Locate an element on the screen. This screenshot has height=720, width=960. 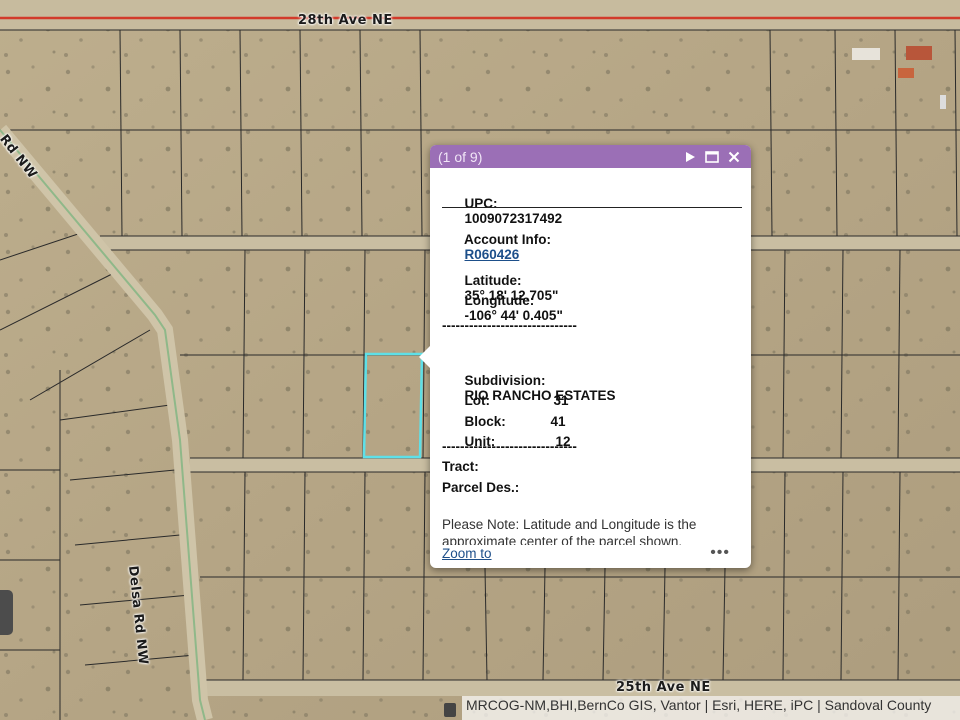
close-icon is located at coordinates (734, 157).